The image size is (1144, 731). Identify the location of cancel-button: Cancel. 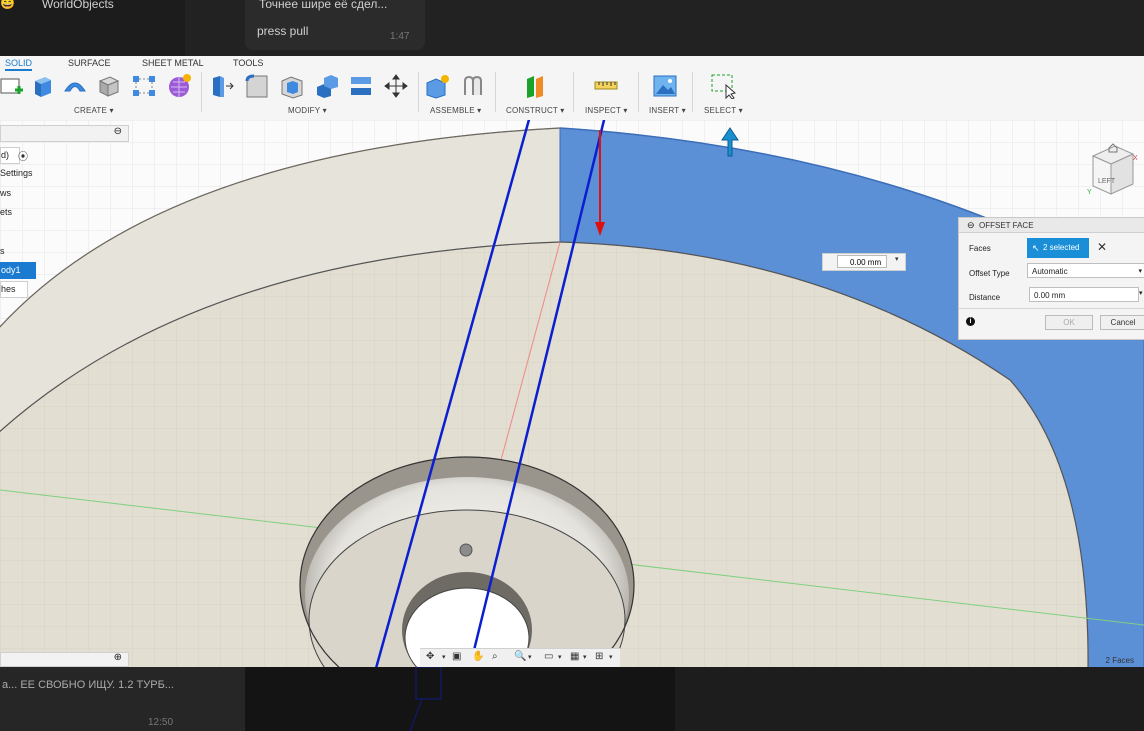
(1122, 322).